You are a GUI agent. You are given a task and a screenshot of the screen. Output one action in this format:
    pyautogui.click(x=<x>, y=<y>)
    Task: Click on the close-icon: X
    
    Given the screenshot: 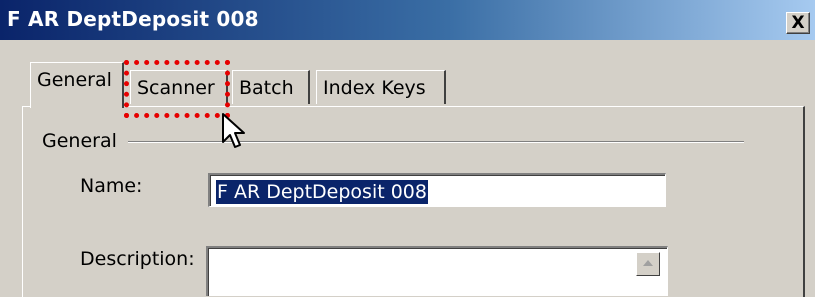 What is the action you would take?
    pyautogui.click(x=798, y=23)
    